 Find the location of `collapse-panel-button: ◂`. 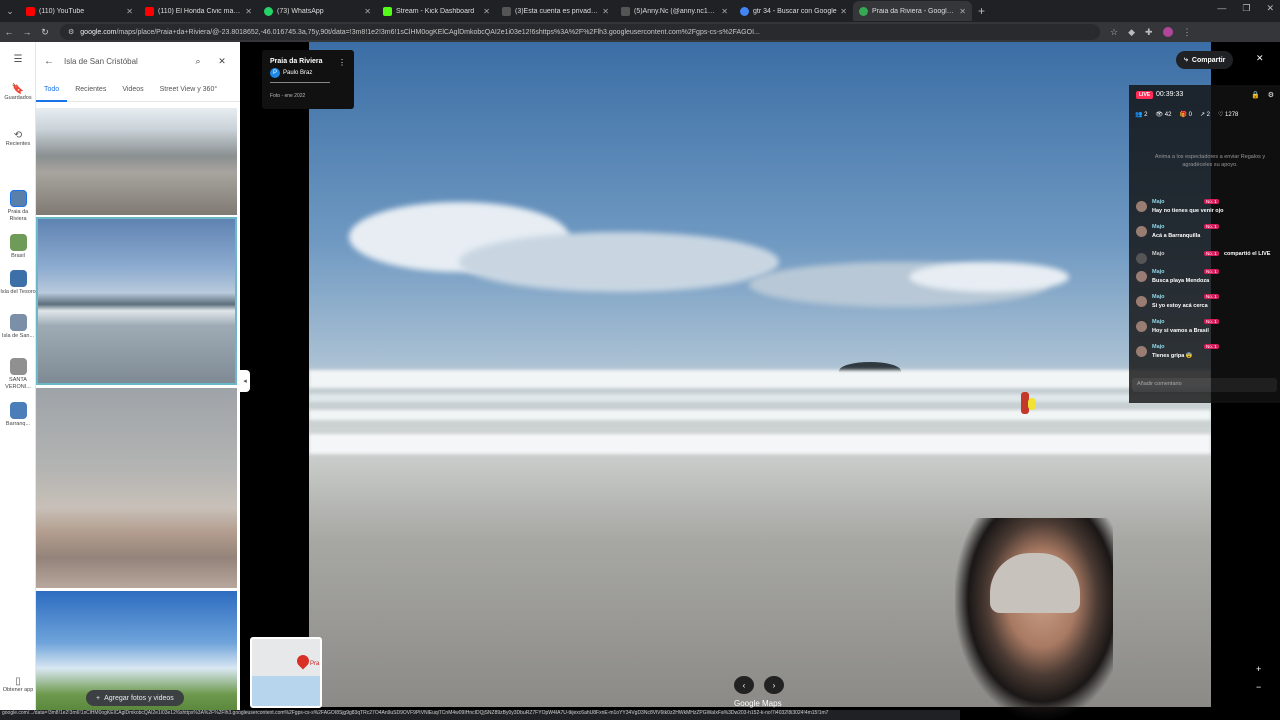

collapse-panel-button: ◂ is located at coordinates (245, 381).